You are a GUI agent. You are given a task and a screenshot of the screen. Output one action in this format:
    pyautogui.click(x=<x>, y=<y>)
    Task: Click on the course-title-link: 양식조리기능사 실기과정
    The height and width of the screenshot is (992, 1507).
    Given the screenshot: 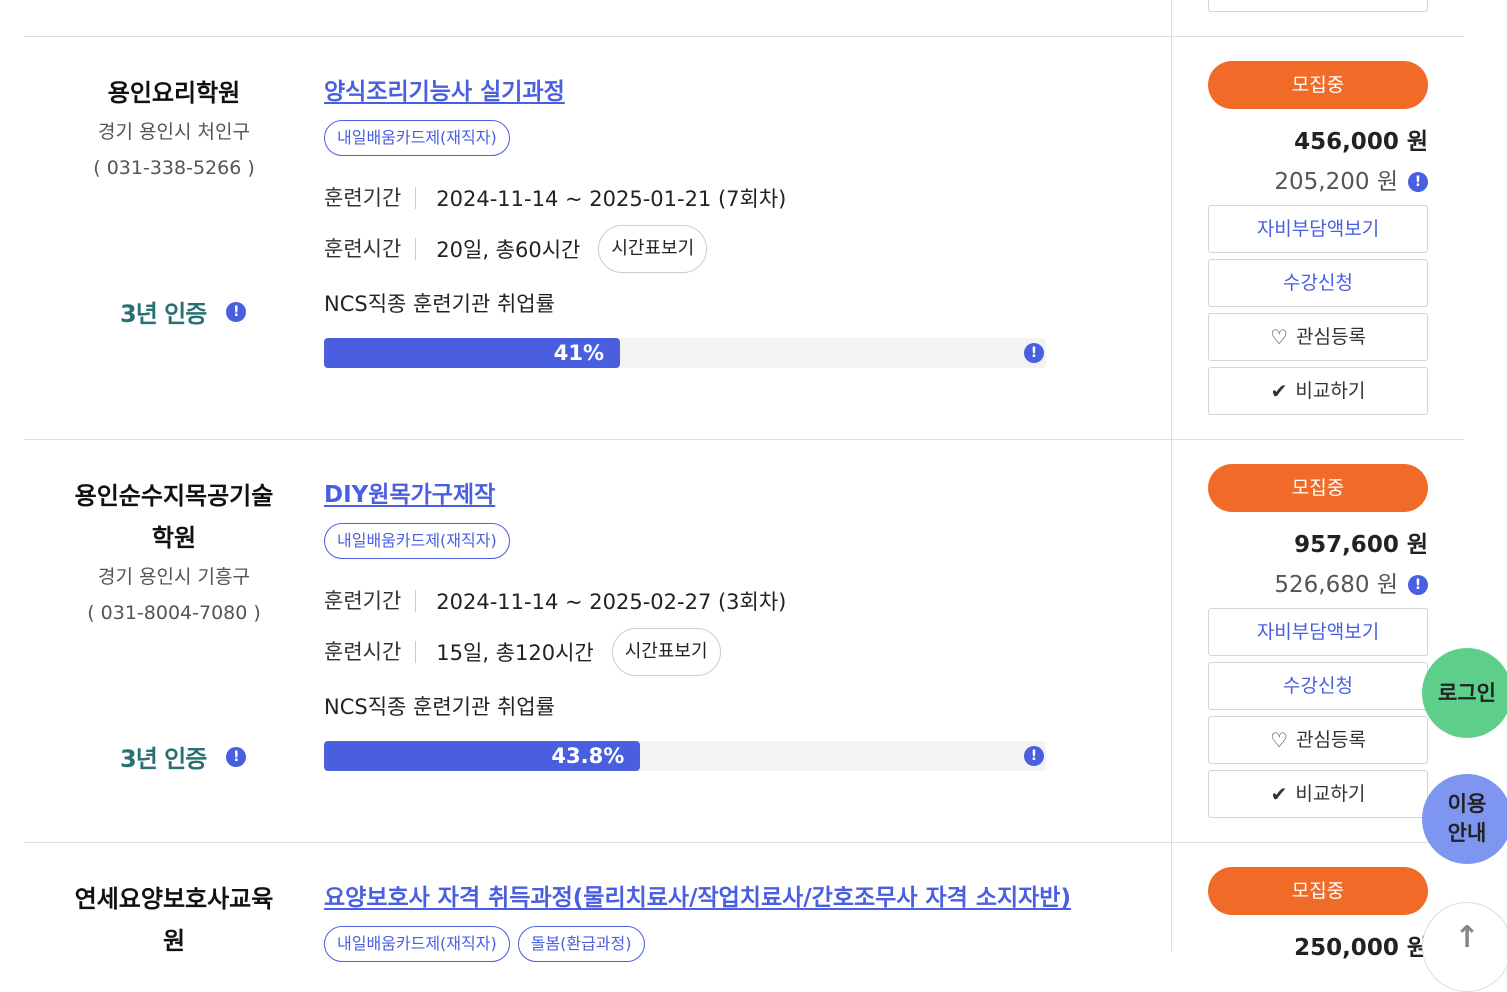 What is the action you would take?
    pyautogui.click(x=734, y=92)
    